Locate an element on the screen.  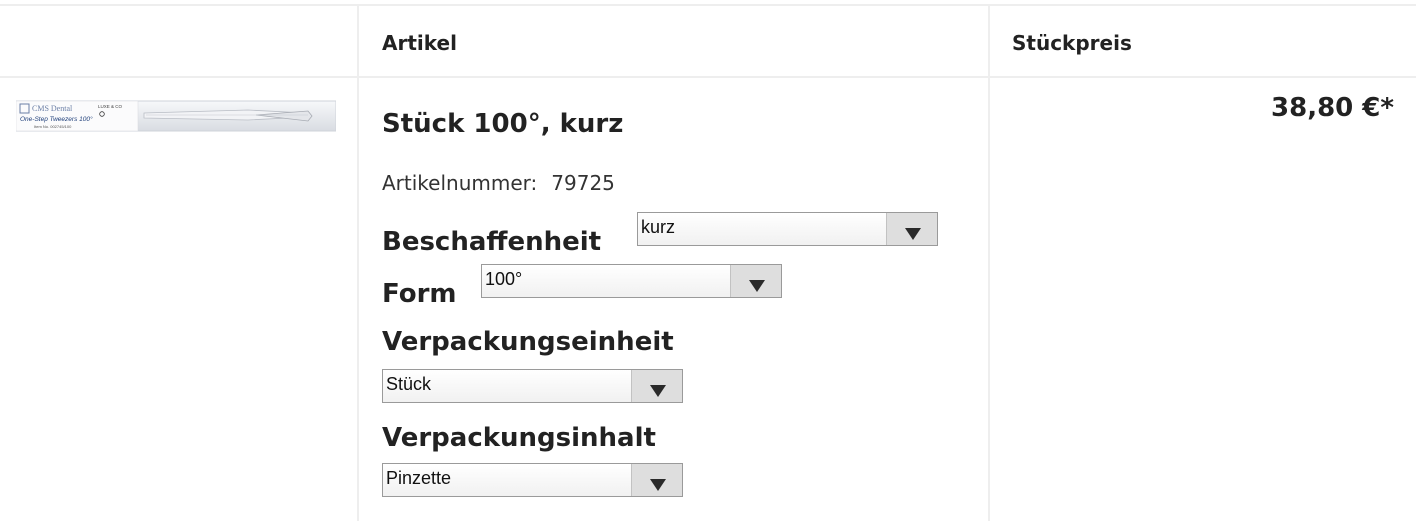
article-number: Artikelnummer: 79725 is located at coordinates (498, 183).